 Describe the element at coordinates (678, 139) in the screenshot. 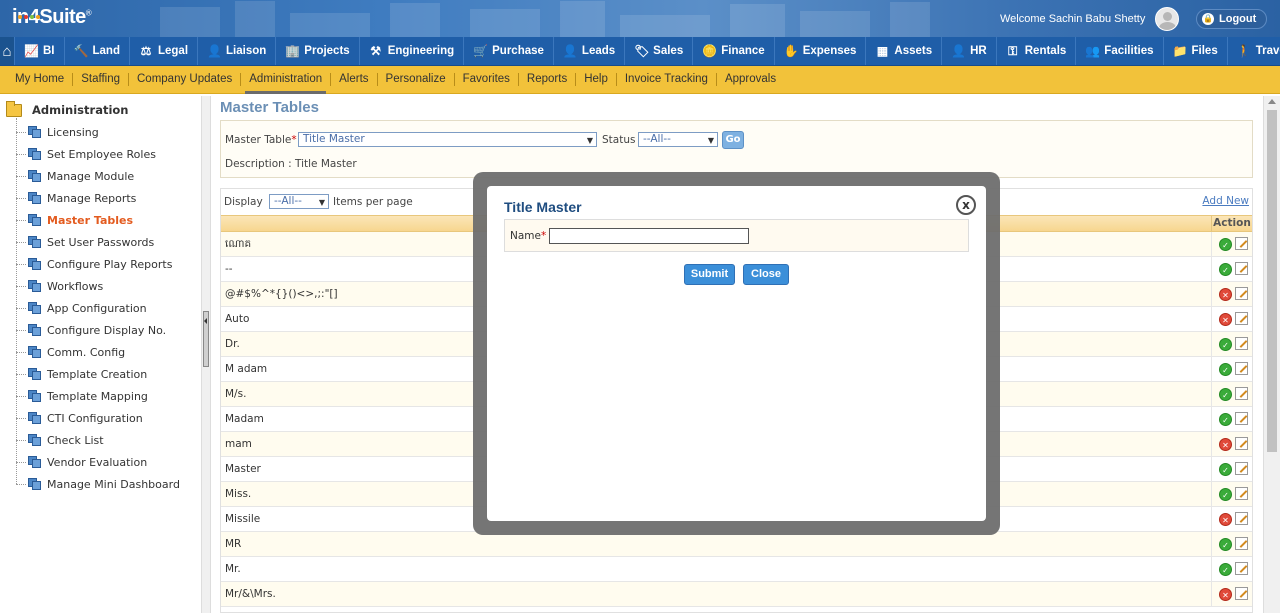

I see `status-select: --All-- ▼` at that location.